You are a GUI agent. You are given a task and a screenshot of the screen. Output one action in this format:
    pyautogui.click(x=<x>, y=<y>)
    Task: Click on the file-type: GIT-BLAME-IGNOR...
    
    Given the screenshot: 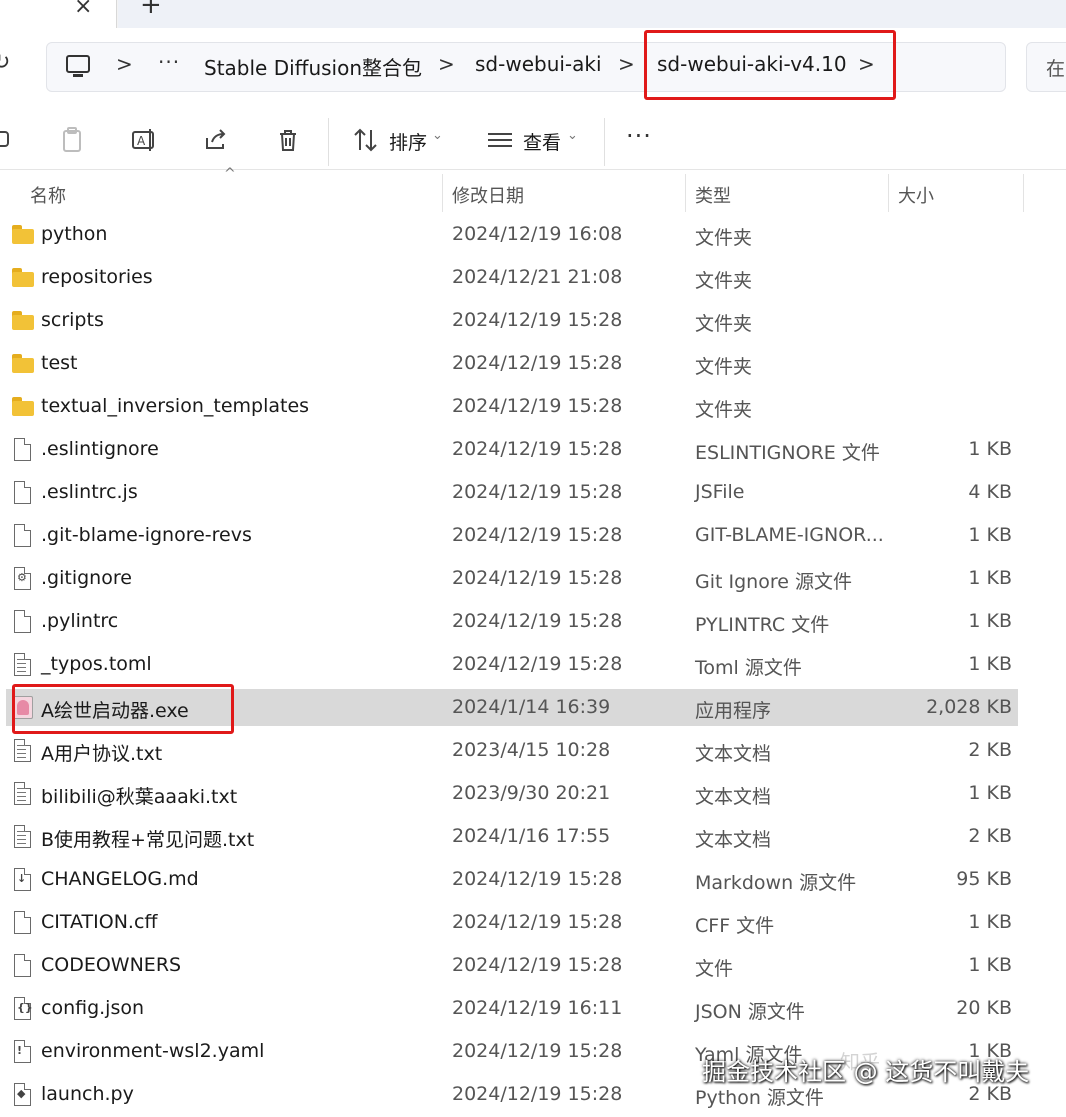 What is the action you would take?
    pyautogui.click(x=789, y=535)
    